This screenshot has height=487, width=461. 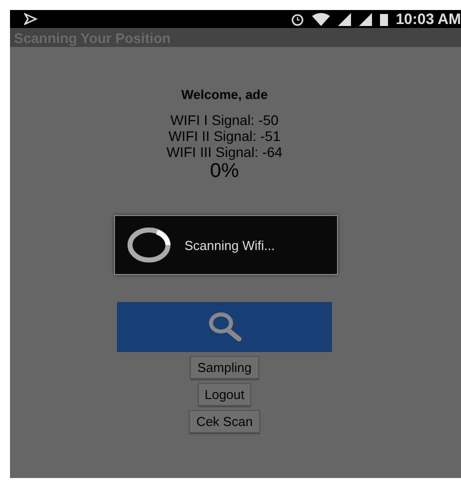 I want to click on signal-reading: WIFI III Signal: -64, so click(x=224, y=152).